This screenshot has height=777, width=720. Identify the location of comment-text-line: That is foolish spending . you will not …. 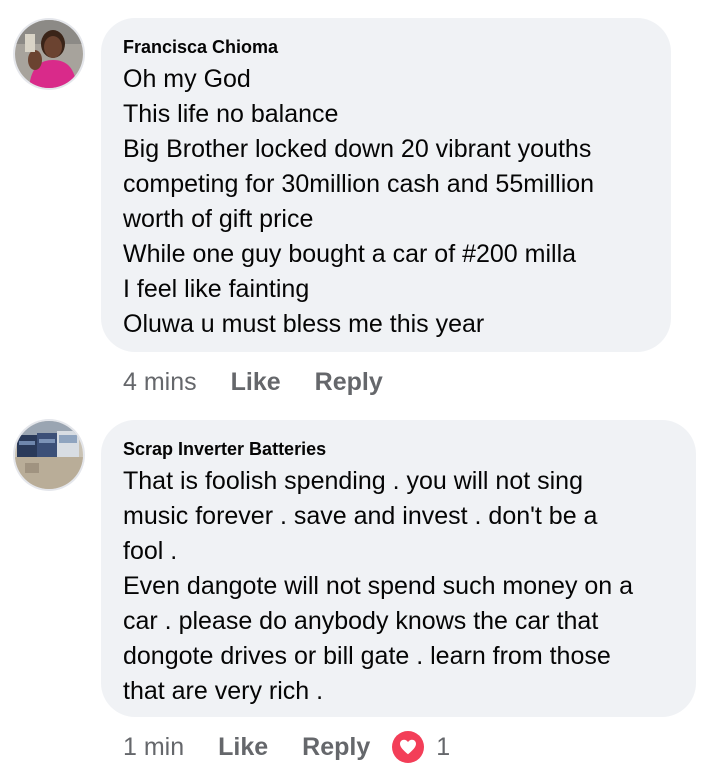
(353, 481).